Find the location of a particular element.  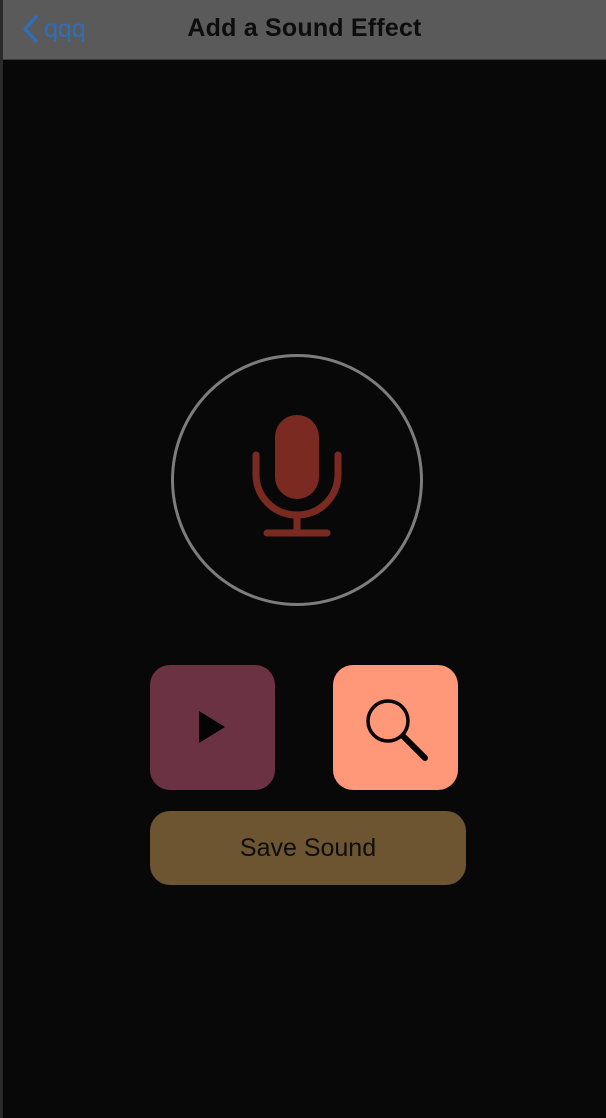

page-title: Add a Sound Effect is located at coordinates (304, 28).